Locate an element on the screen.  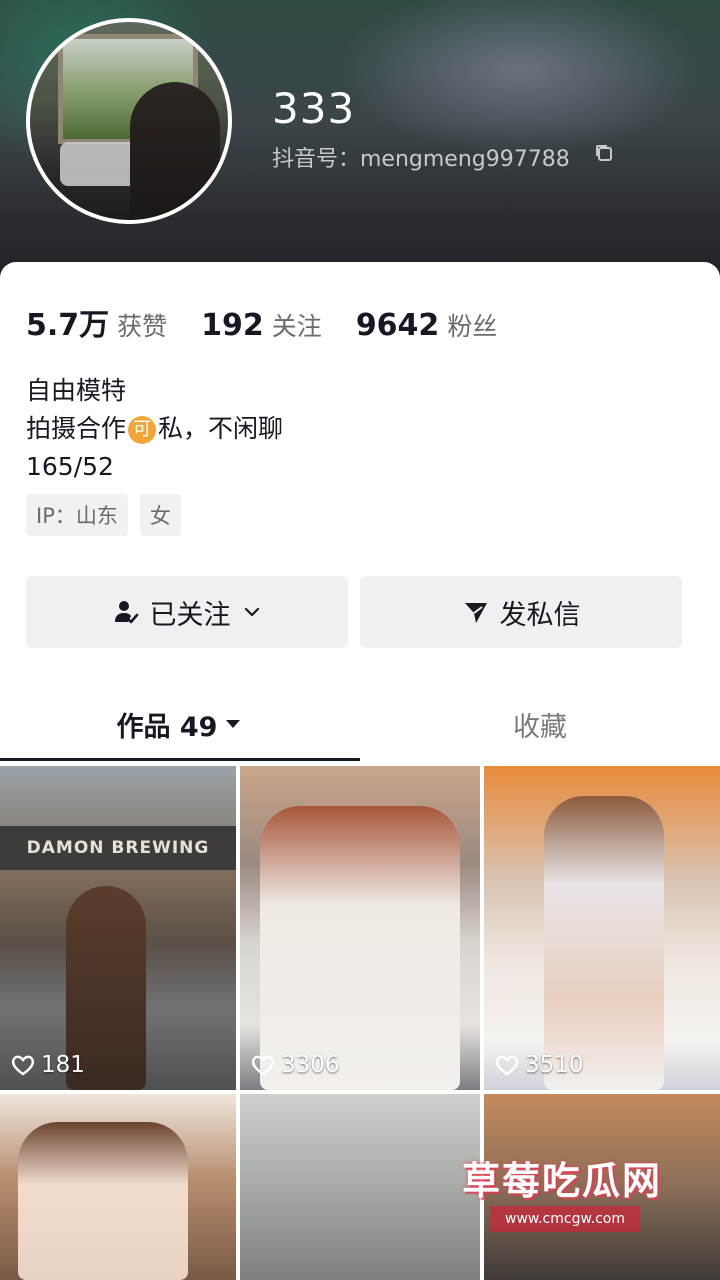
followed-button: 已关注 is located at coordinates (187, 612).